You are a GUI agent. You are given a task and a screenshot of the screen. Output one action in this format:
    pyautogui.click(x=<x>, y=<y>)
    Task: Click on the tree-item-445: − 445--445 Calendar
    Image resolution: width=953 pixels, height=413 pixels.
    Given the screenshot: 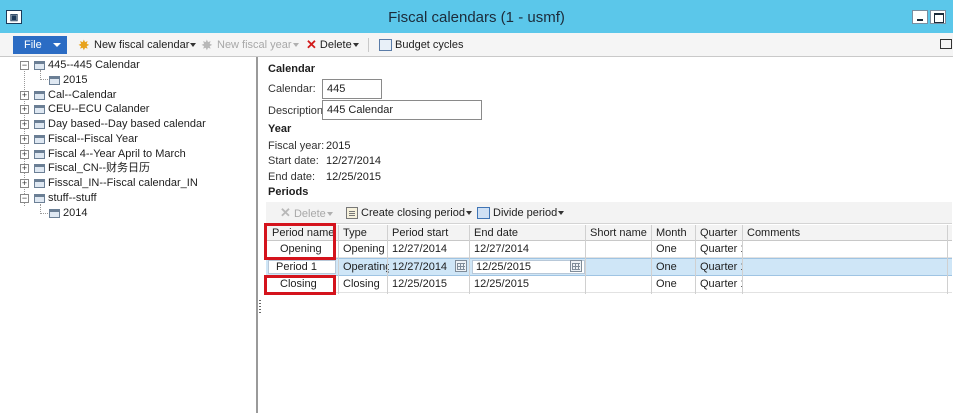 What is the action you would take?
    pyautogui.click(x=80, y=65)
    